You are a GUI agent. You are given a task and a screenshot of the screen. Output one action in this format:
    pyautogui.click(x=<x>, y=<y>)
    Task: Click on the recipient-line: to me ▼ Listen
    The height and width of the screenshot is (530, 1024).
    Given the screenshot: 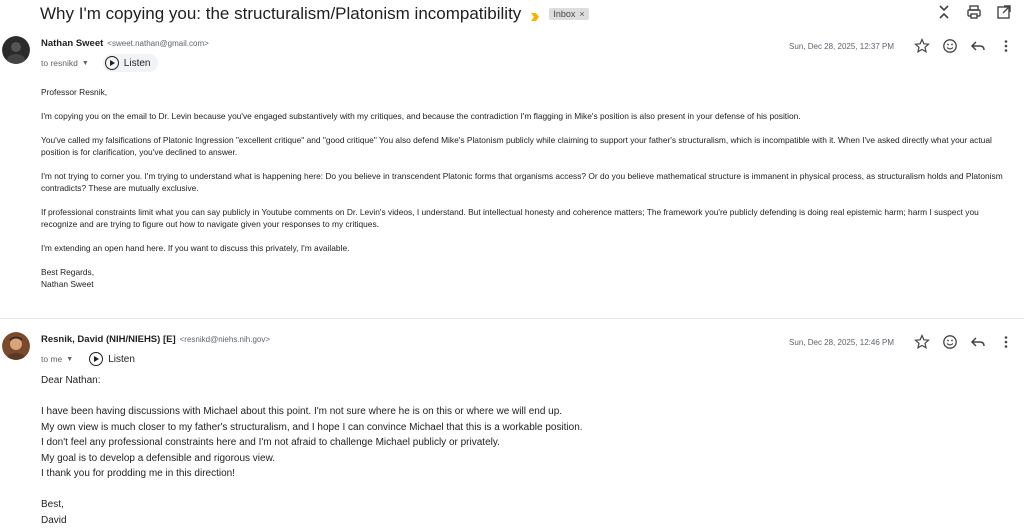 What is the action you would take?
    pyautogui.click(x=92, y=359)
    